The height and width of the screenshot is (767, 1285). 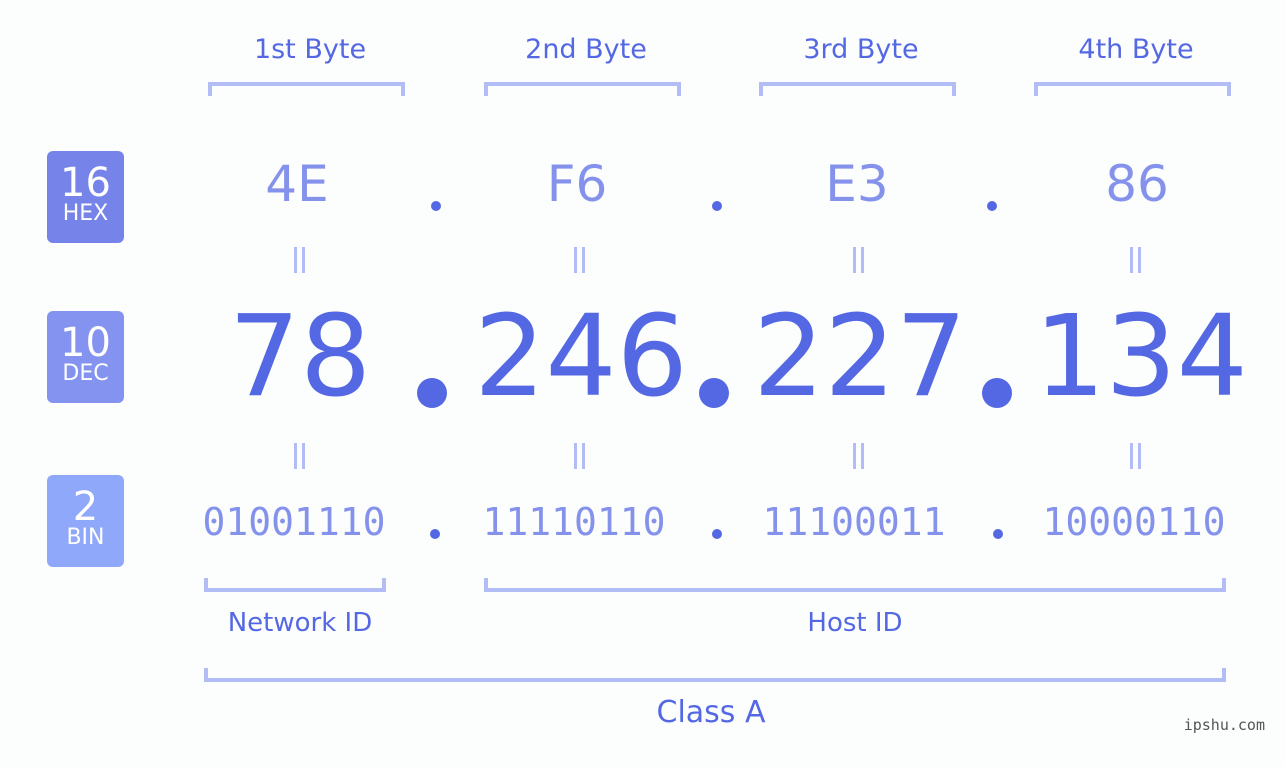 What do you see at coordinates (586, 49) in the screenshot?
I see `byte-header-2: 2nd Byte` at bounding box center [586, 49].